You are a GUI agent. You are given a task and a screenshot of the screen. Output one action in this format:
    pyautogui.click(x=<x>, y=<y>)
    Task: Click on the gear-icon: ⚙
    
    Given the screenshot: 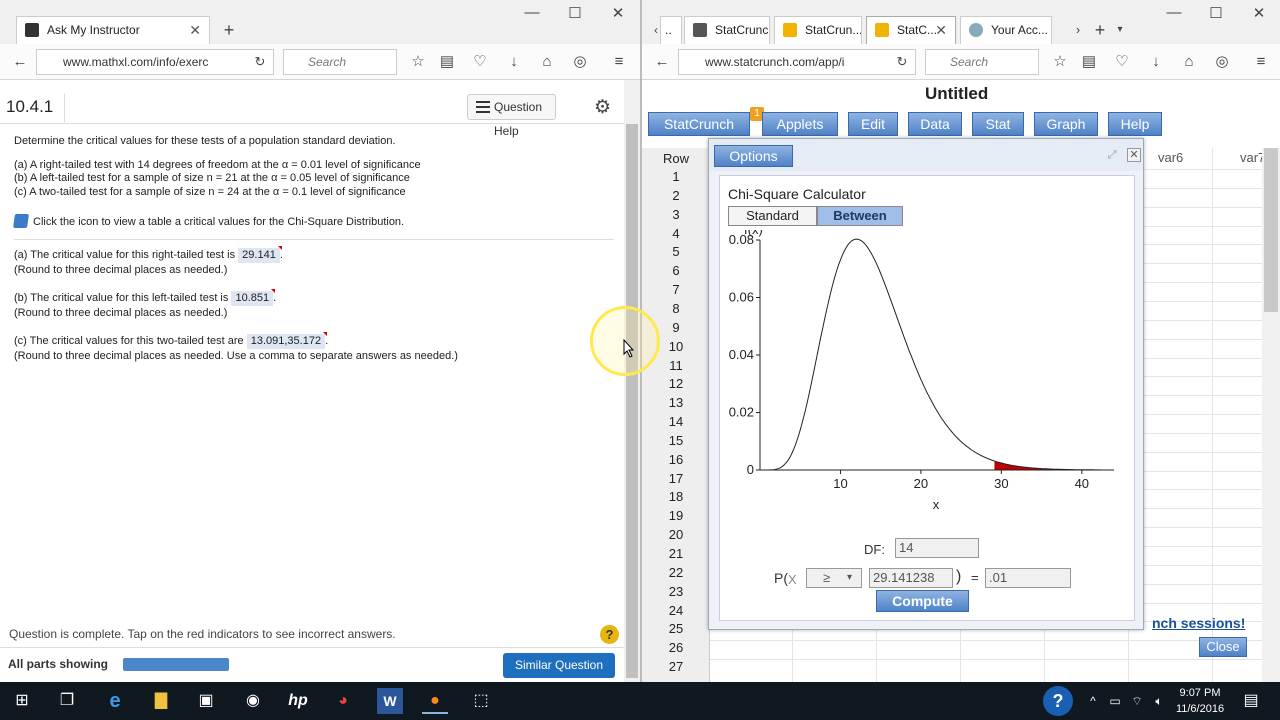 What is the action you would take?
    pyautogui.click(x=602, y=107)
    